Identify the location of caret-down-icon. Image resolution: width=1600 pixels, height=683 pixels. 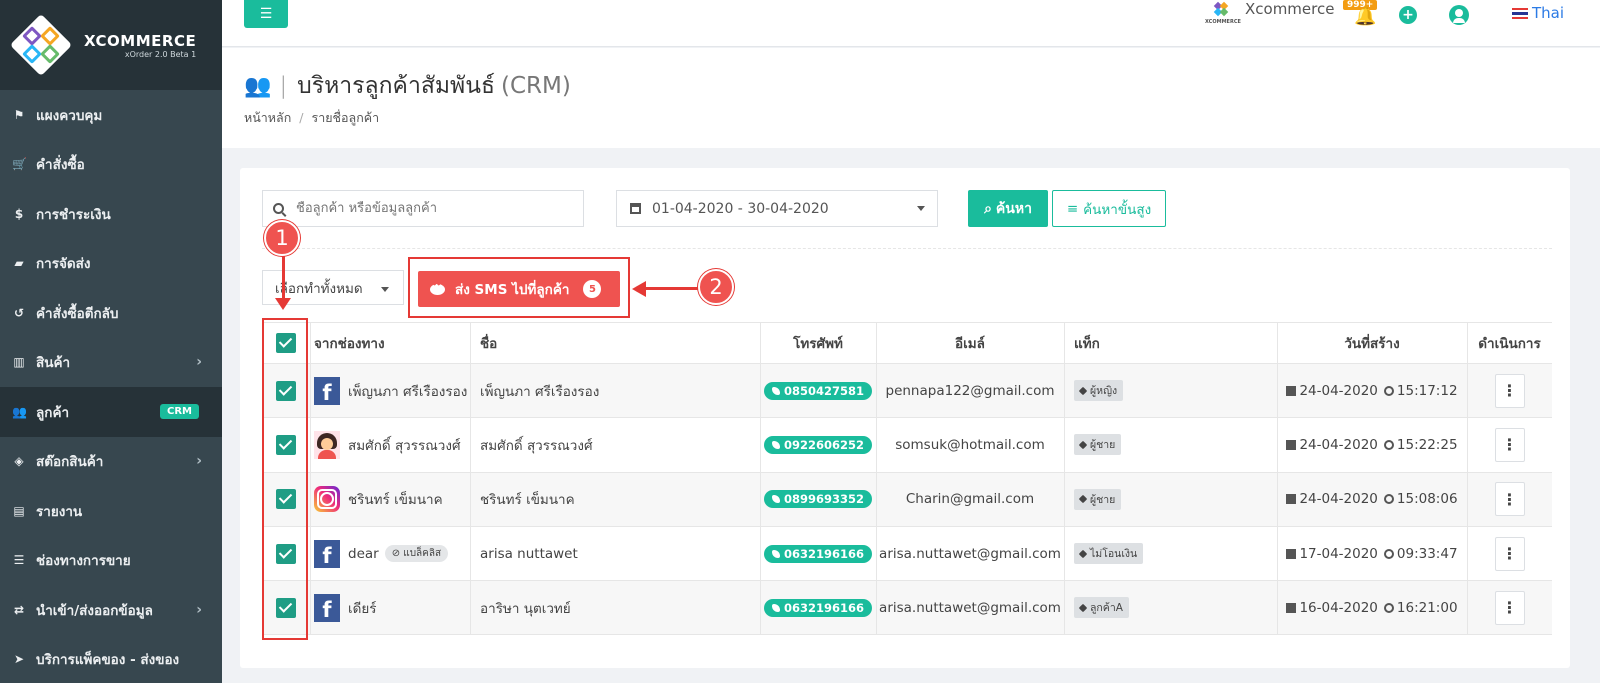
(921, 208).